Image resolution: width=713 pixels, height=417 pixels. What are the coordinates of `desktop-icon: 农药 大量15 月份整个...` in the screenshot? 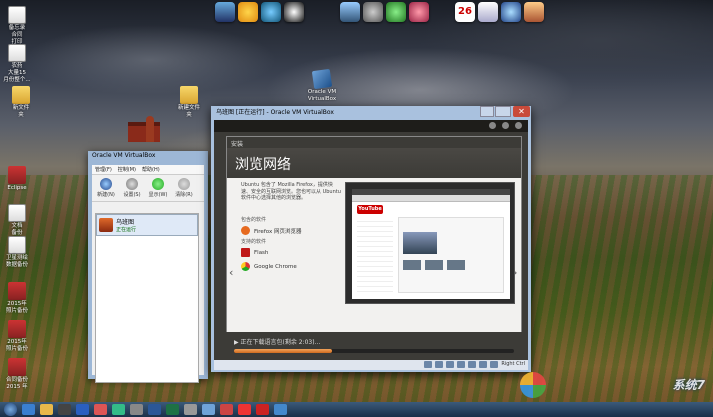 It's located at (17, 64).